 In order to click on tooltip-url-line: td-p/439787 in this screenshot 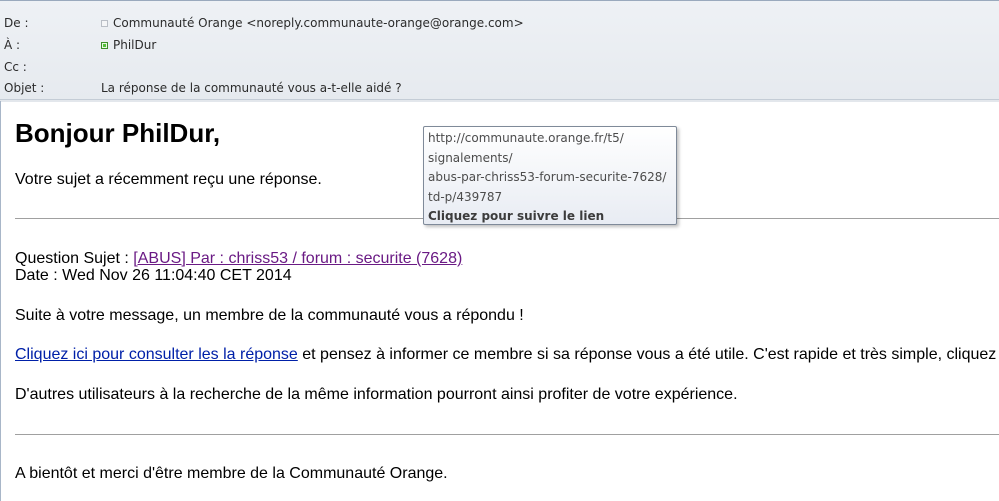, I will do `click(465, 196)`.